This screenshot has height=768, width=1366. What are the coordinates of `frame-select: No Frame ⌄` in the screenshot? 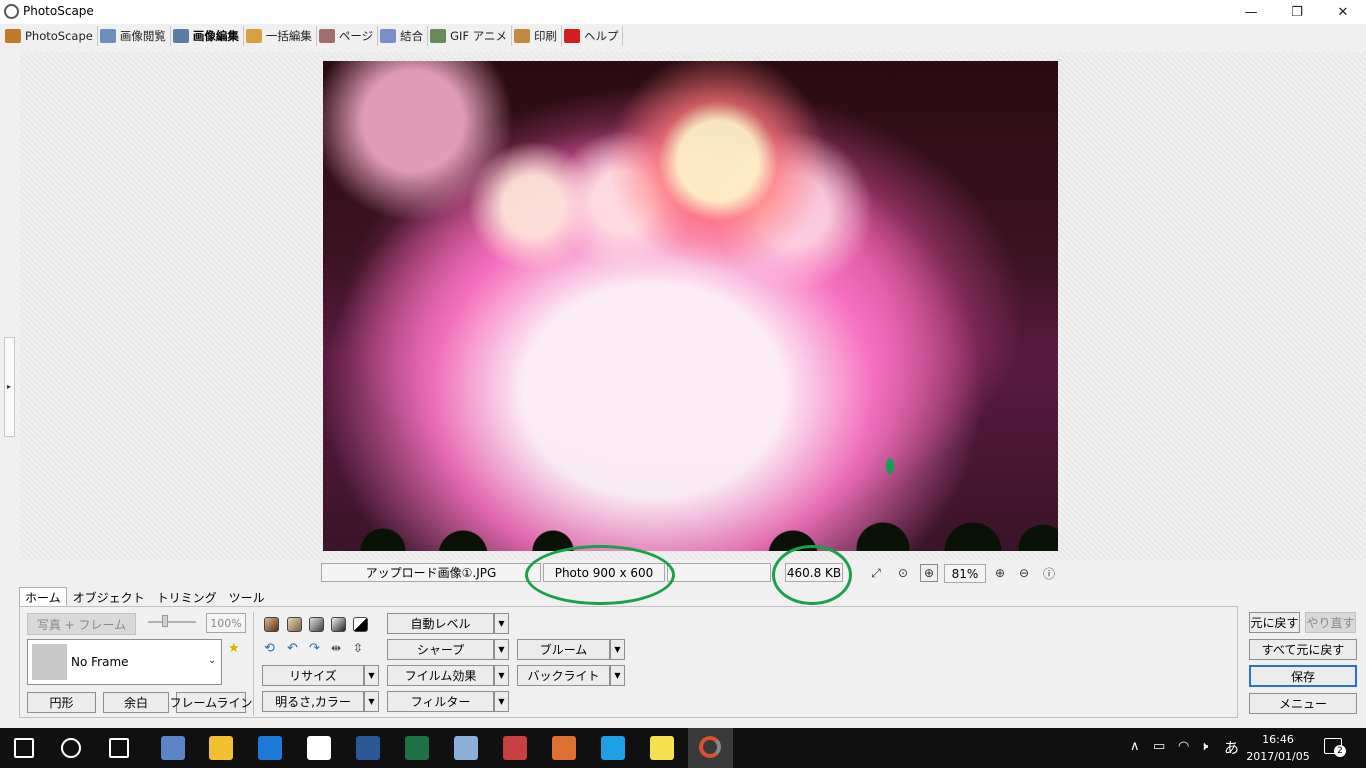 It's located at (124, 662).